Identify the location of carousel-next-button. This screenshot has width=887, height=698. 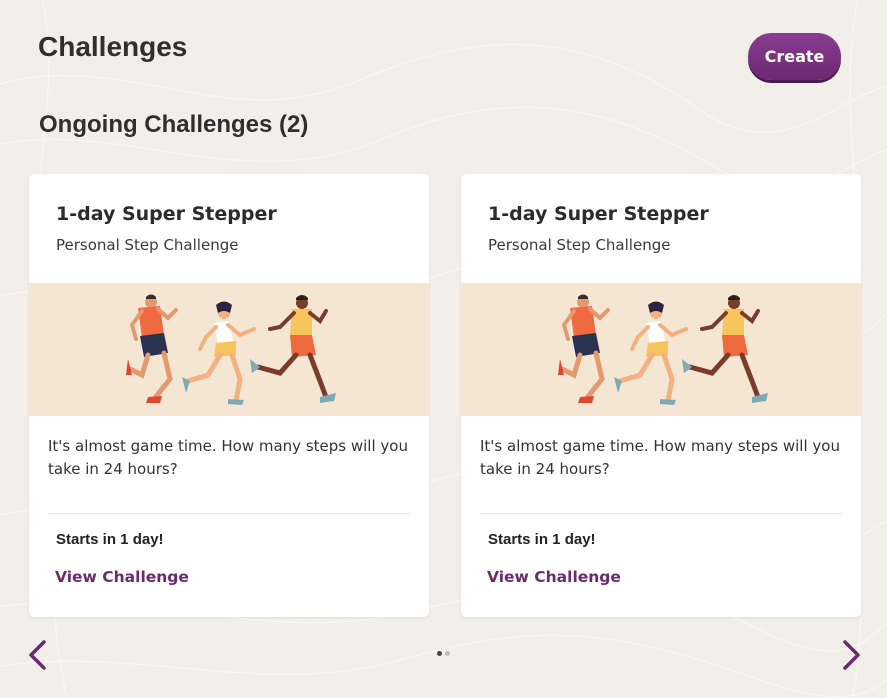
(850, 655).